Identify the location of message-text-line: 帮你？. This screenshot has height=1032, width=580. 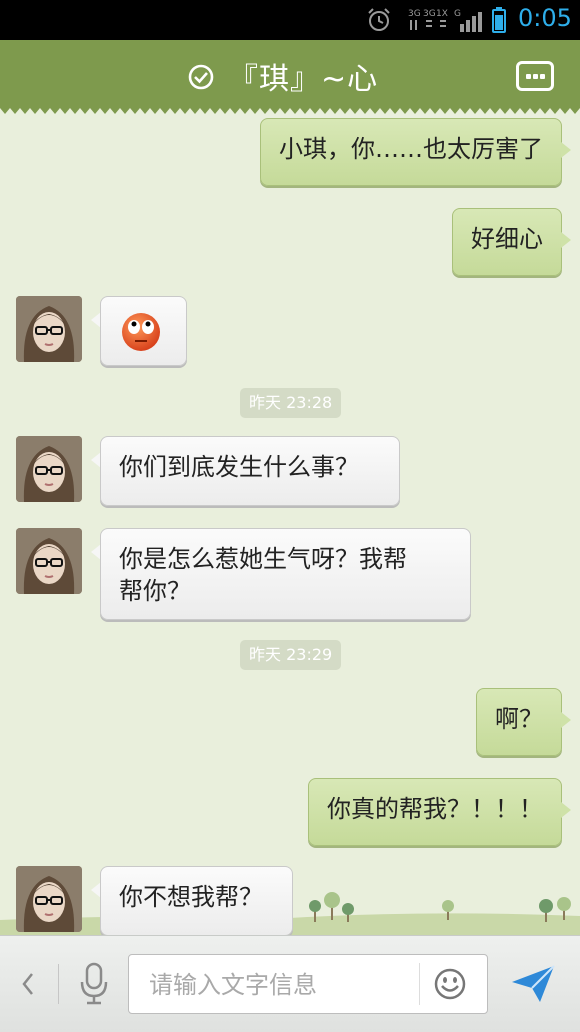
(155, 591).